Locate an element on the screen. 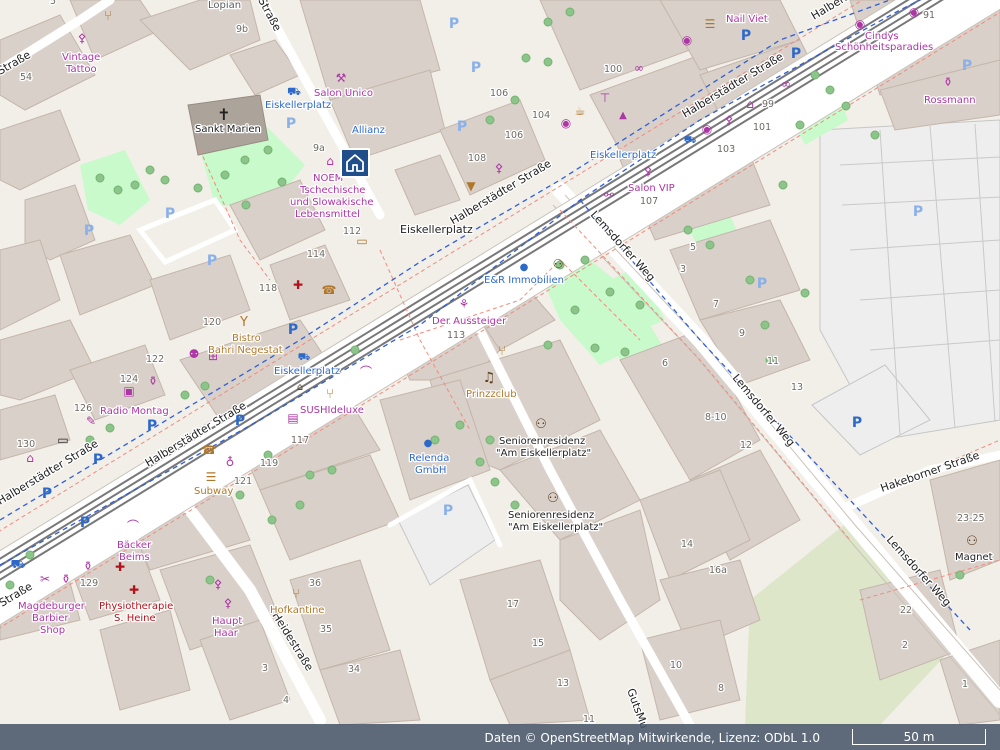 This screenshot has width=1000, height=750. house-number: 5 is located at coordinates (693, 247).